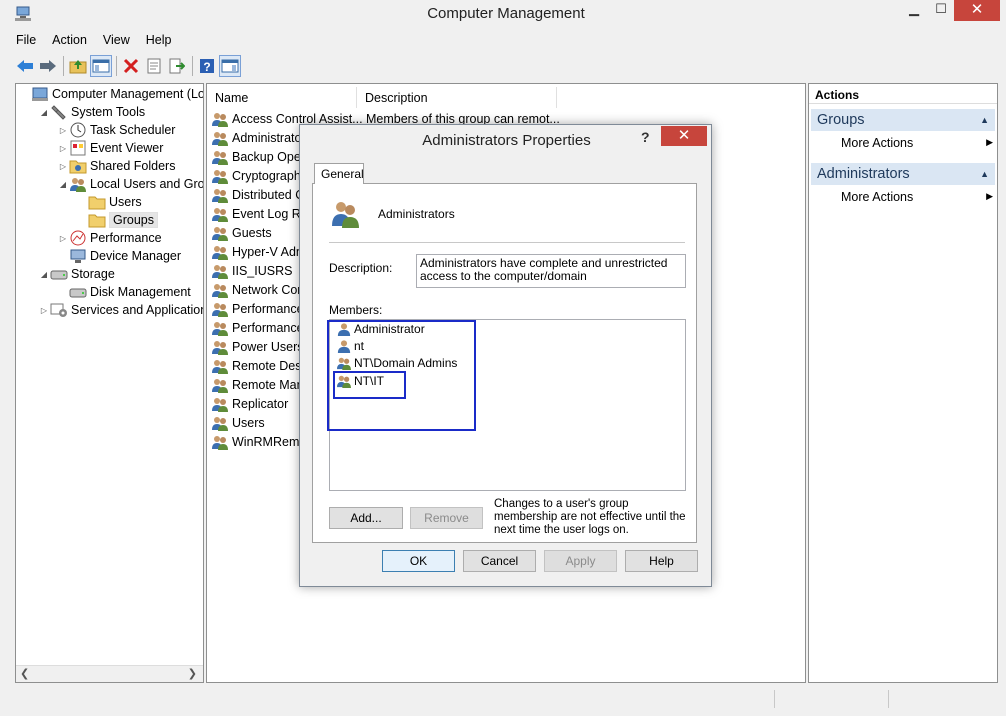 The image size is (1006, 716). I want to click on list-item: WinRMRemo, so click(258, 441).